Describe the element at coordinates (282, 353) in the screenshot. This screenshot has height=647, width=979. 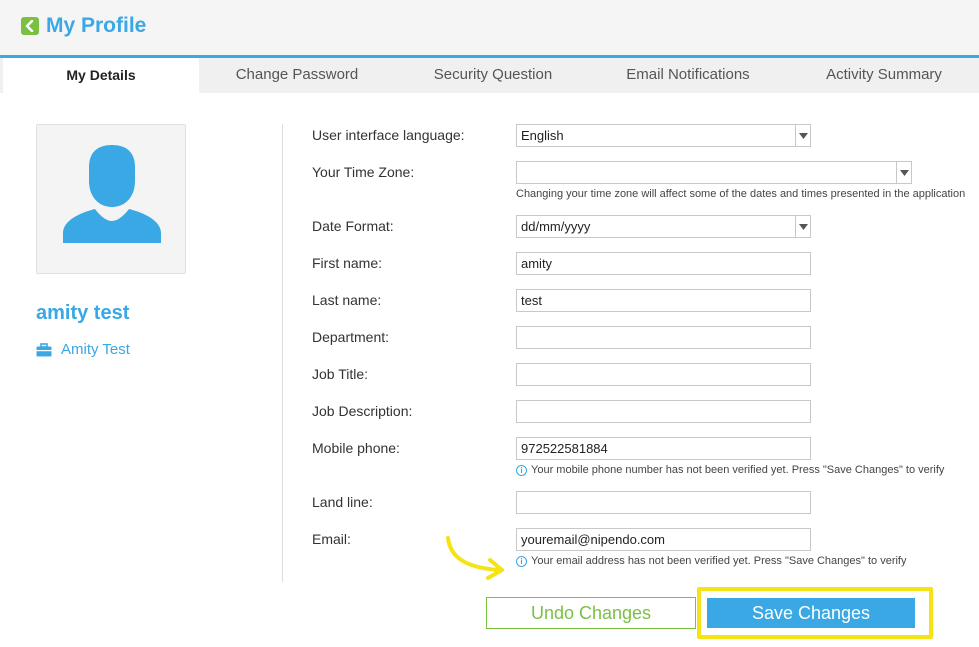
I see `vertical-divider` at that location.